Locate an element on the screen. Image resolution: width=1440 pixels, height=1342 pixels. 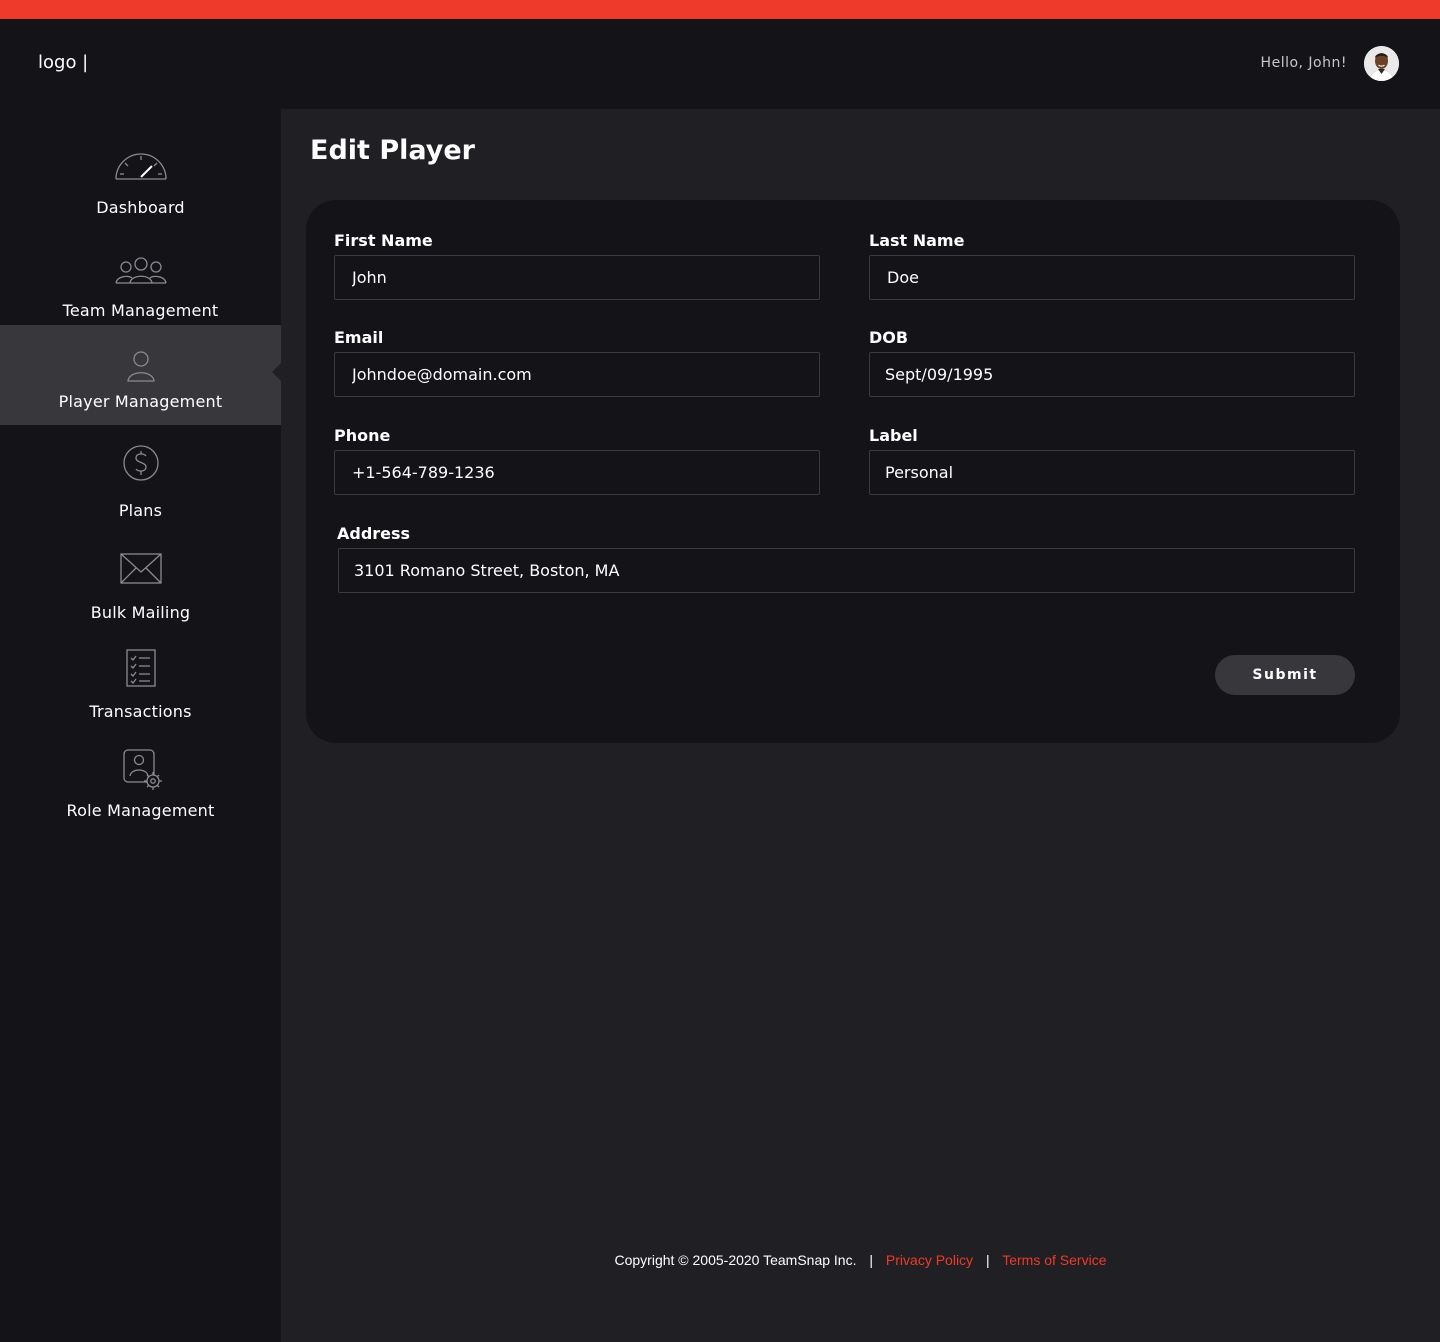
dollar-icon is located at coordinates (141, 463).